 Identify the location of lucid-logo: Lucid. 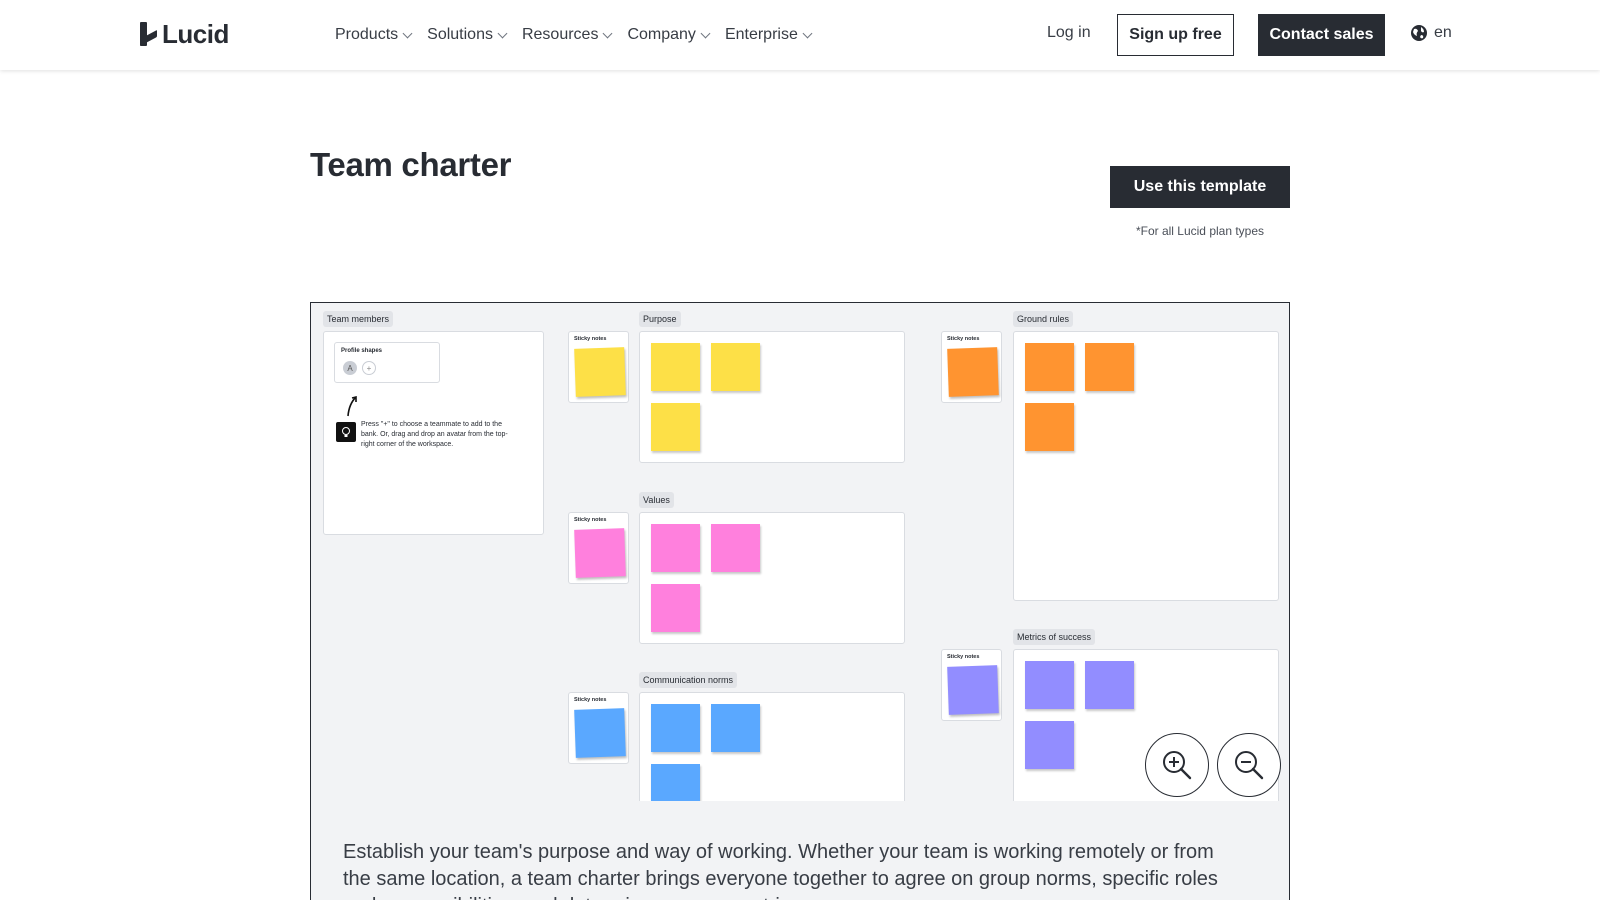
(184, 33).